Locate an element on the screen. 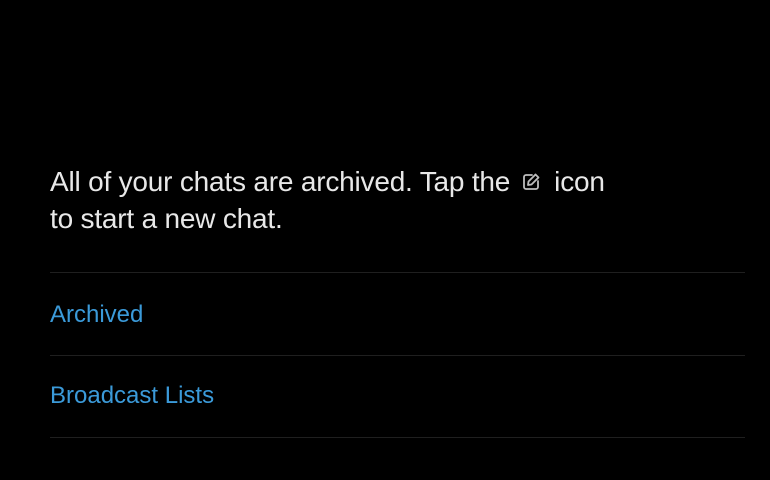 This screenshot has width=770, height=480. empty-message-text: All of your chats are archived. Tap the is located at coordinates (280, 181).